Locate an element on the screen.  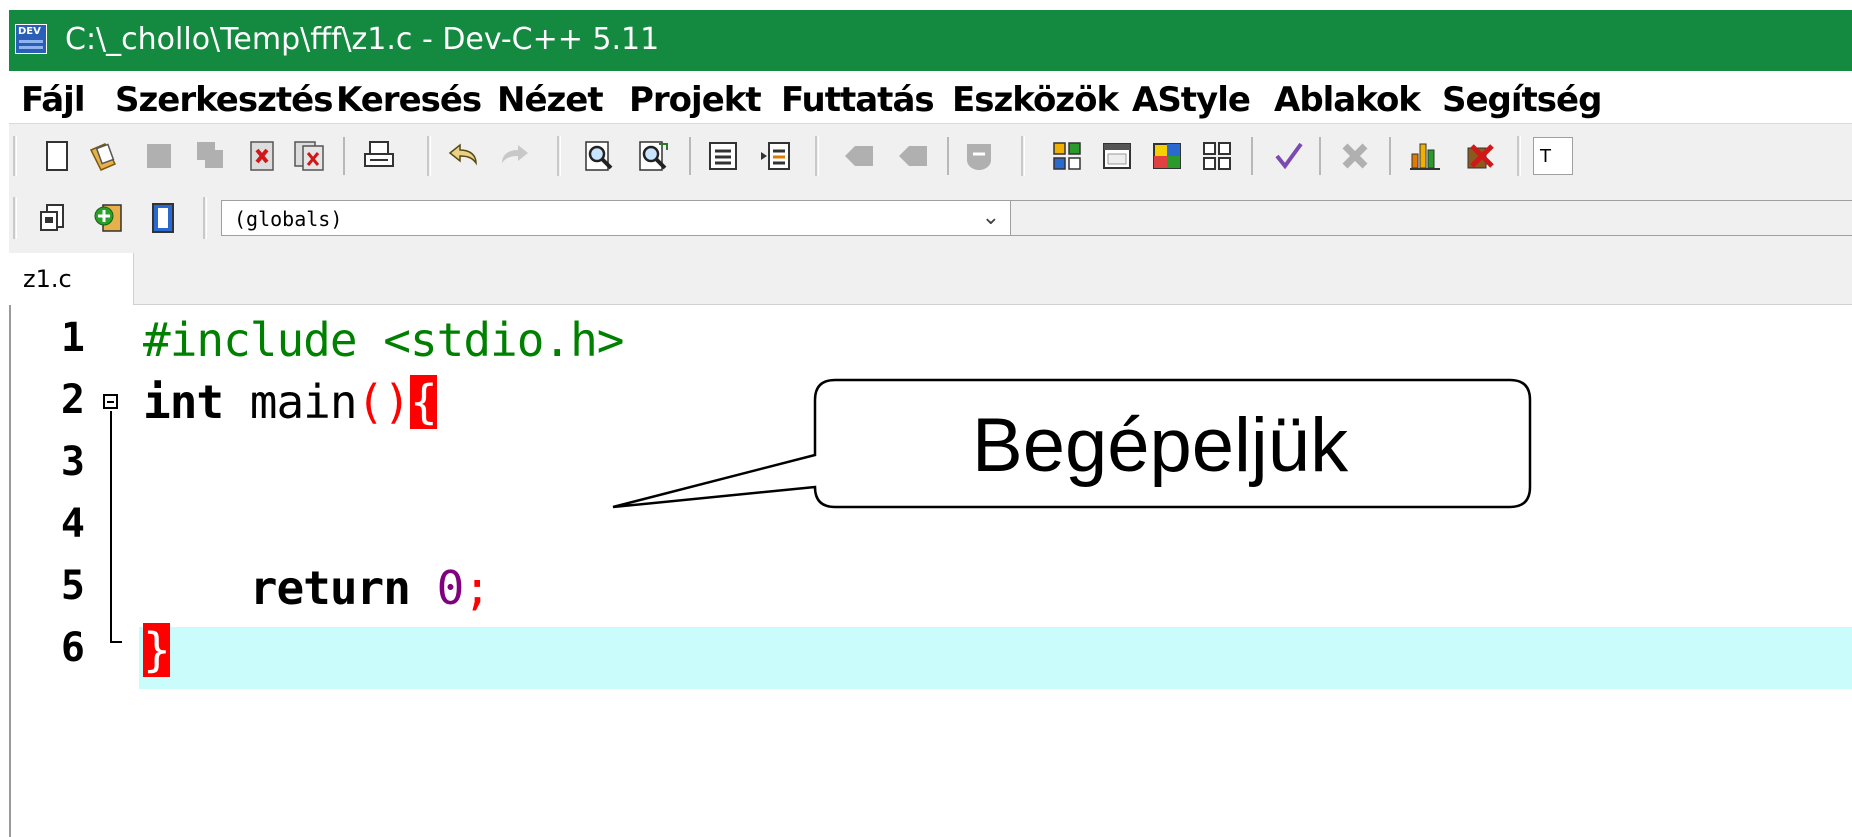
callout-text: Begépeljük is located at coordinates (1160, 445).